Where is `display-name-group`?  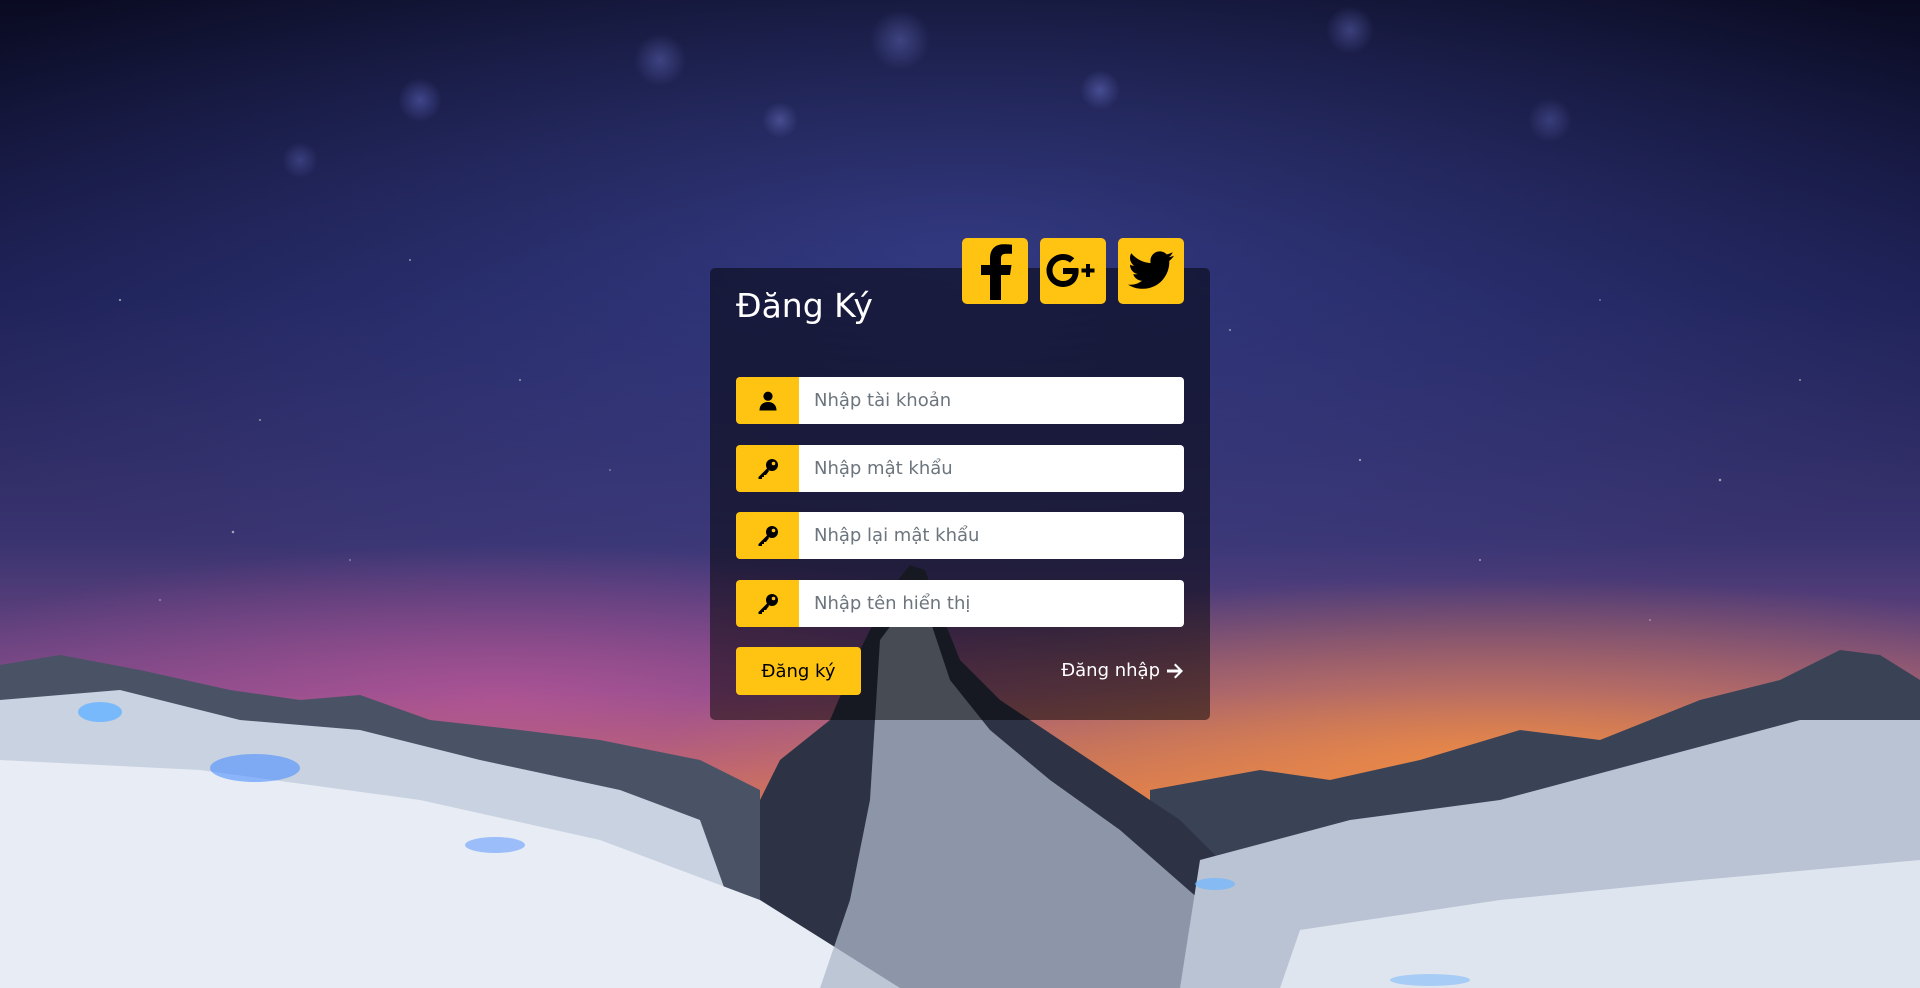 display-name-group is located at coordinates (960, 603).